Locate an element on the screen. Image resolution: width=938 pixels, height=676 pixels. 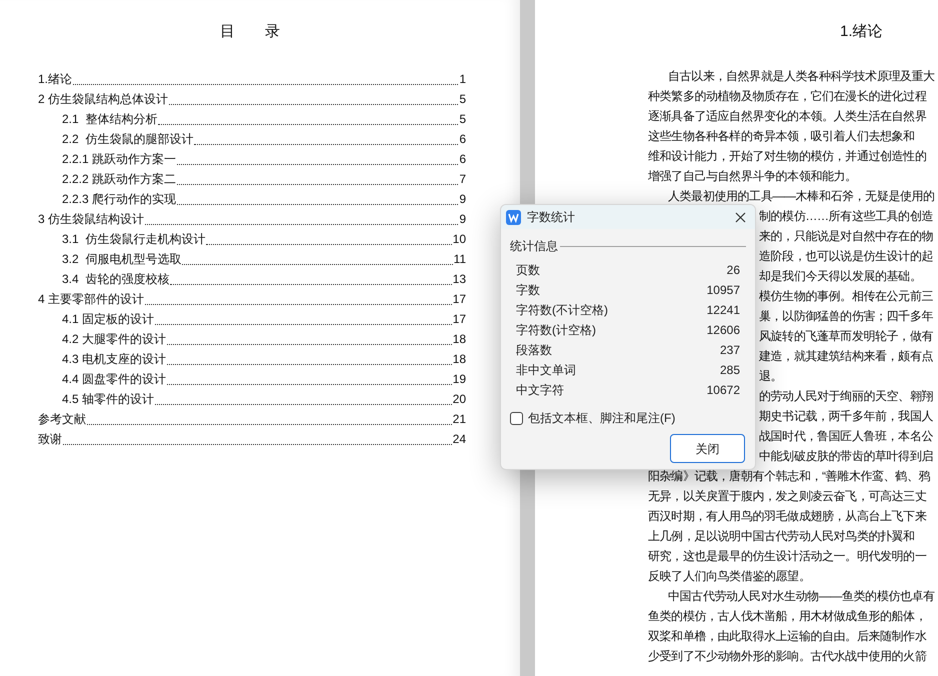
paragraph-line: 鱼类的模仿，古人伐木凿船，用木材做成鱼形的船体， is located at coordinates (787, 616).